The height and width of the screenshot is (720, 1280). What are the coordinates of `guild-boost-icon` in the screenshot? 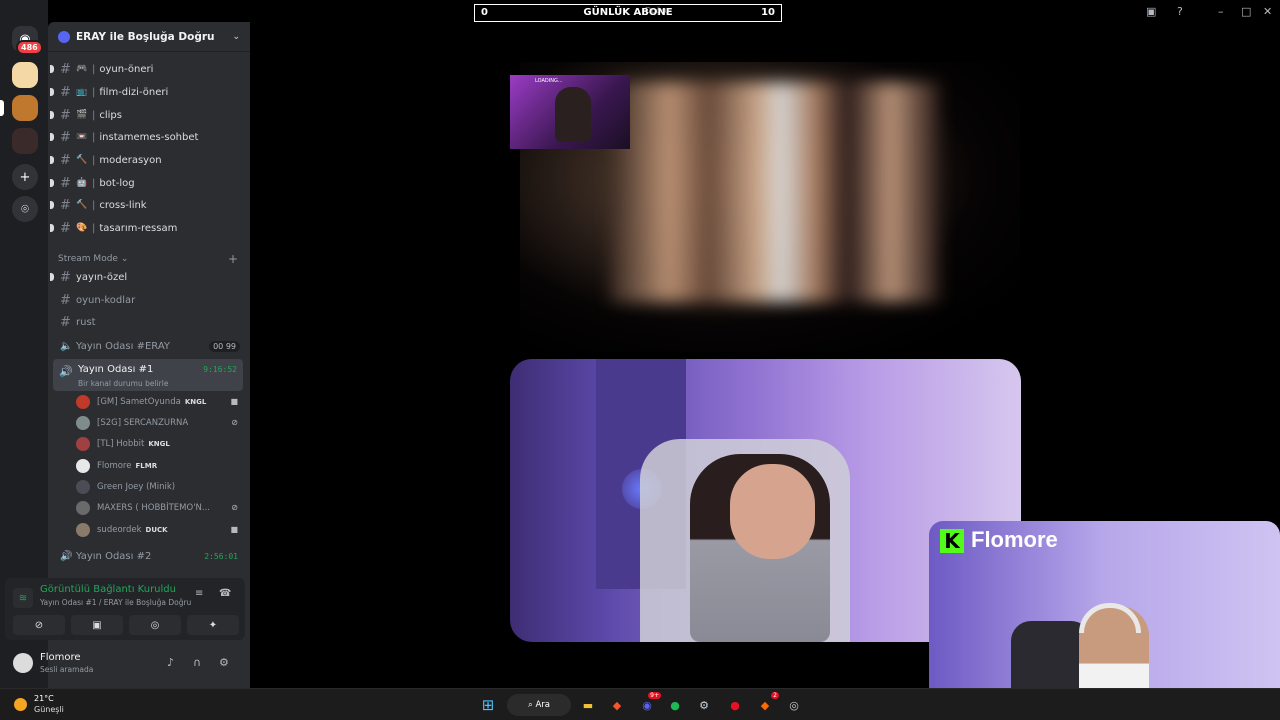 It's located at (64, 36).